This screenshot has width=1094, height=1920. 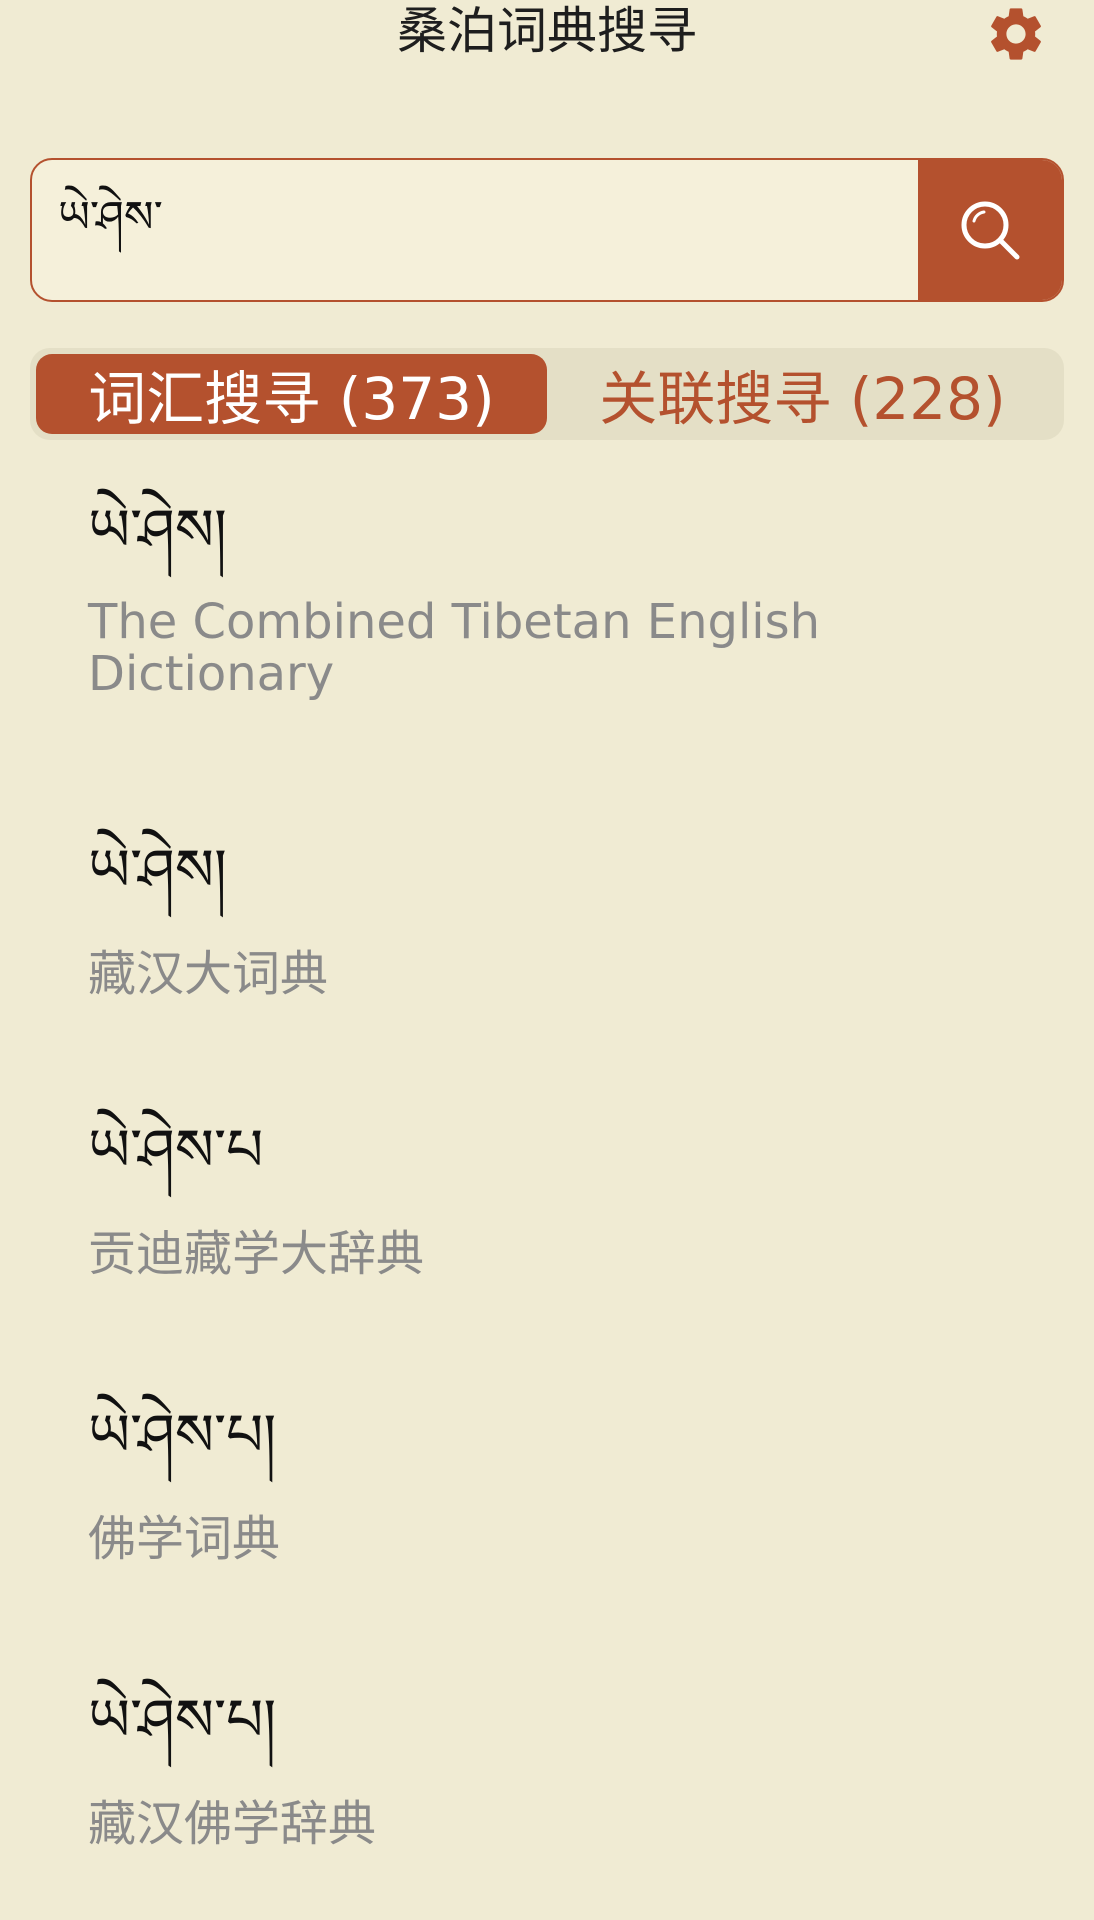 I want to click on tab-related-search: 关联搜寻 (228), so click(x=802, y=394).